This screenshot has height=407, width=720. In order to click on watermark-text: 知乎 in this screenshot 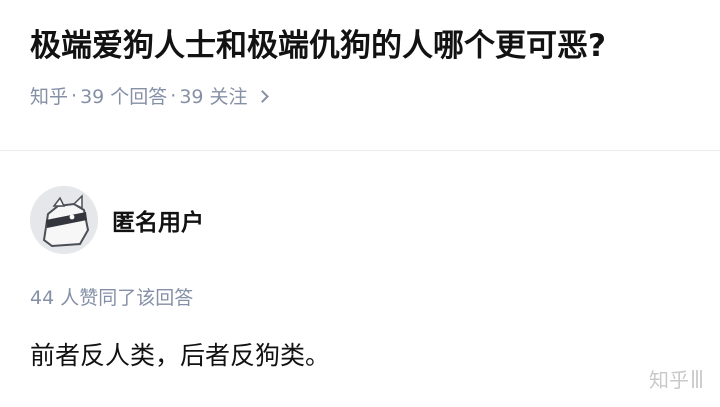, I will do `click(669, 380)`.